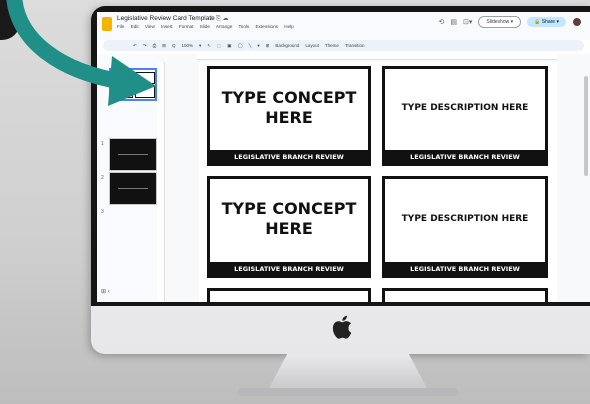 The image size is (590, 404). Describe the element at coordinates (442, 22) in the screenshot. I see `history-icon: ⟲` at that location.